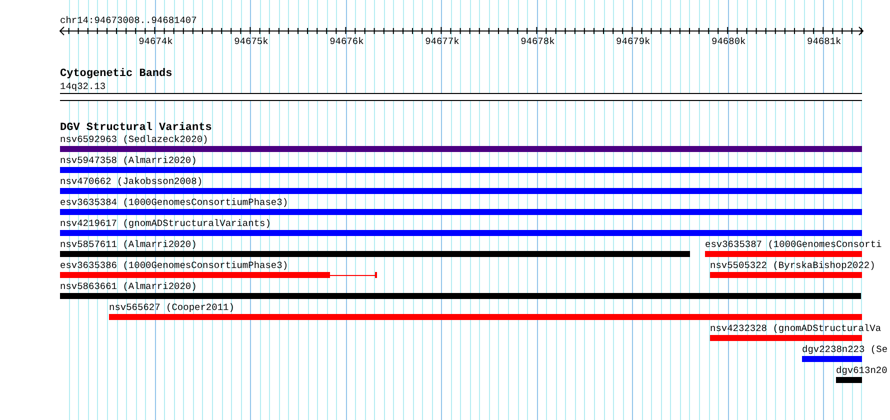  Describe the element at coordinates (134, 139) in the screenshot. I see `feature-label: nsv6592963 (Sedlazeck2020)` at that location.